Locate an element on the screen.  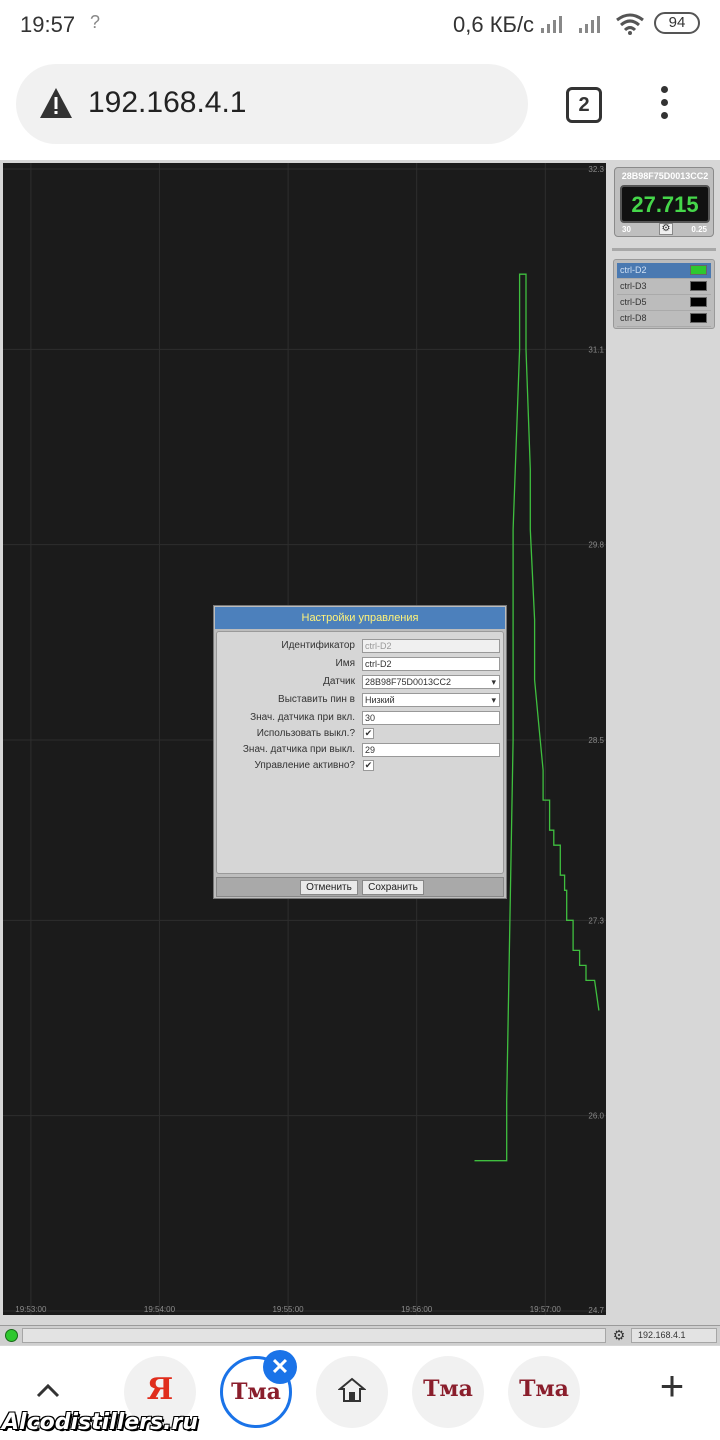
control-item-d8: ctrl-D8 is located at coordinates (664, 319).